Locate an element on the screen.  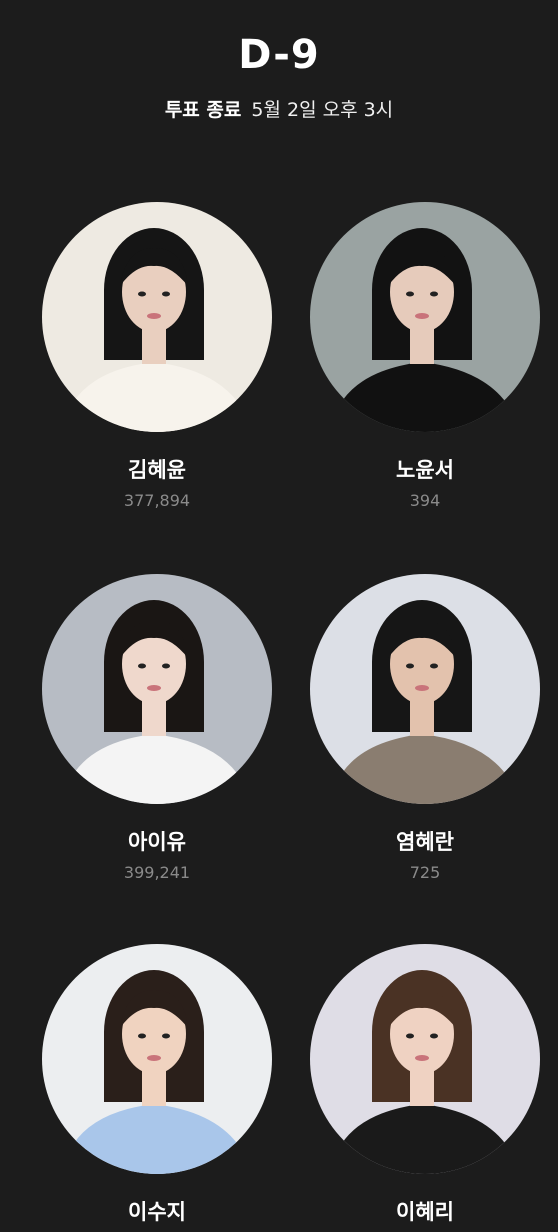
candidate-card: 김혜윤 377,894 is located at coordinates (157, 357).